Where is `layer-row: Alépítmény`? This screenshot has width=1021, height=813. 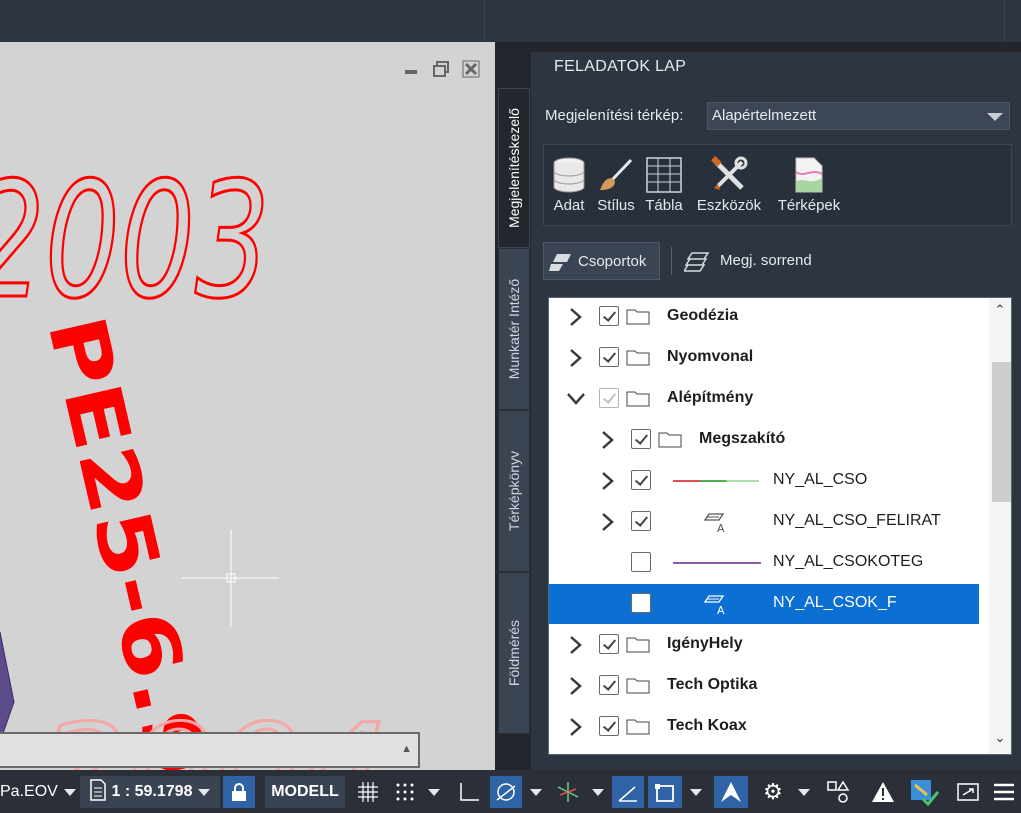 layer-row: Alépítmény is located at coordinates (764, 399).